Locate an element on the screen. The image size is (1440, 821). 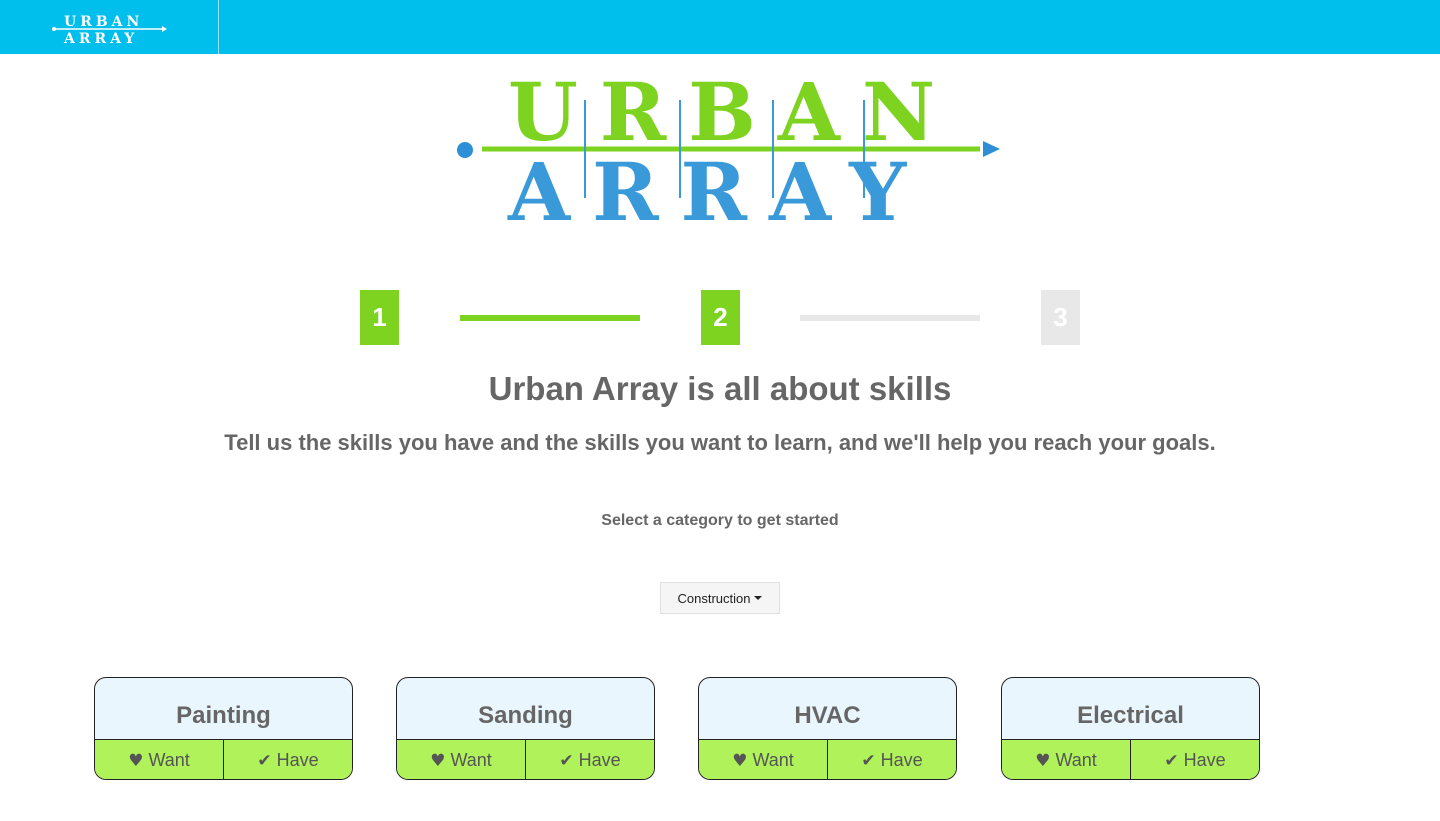
caret-down-icon is located at coordinates (758, 598).